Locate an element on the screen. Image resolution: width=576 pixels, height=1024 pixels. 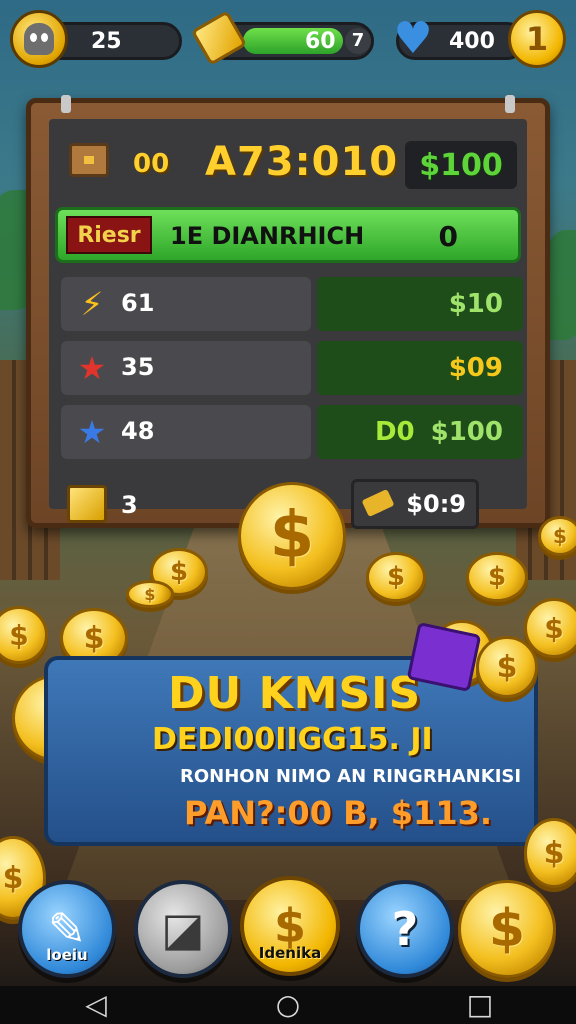
stat-row: ★ 35 $09 is located at coordinates (292, 368).